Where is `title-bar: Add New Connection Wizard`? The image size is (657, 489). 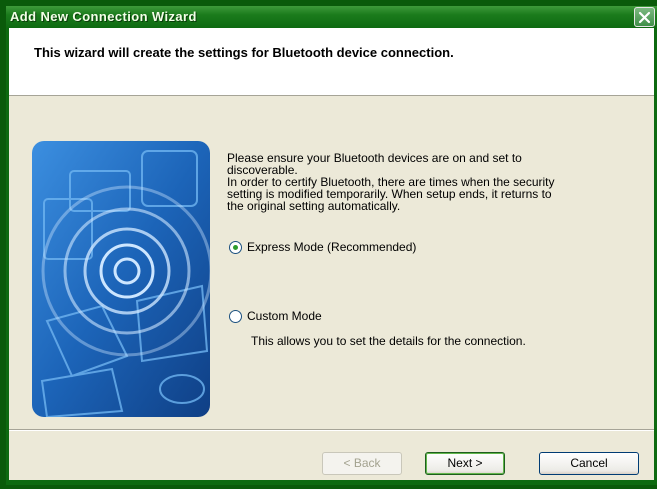
title-bar: Add New Connection Wizard is located at coordinates (331, 17).